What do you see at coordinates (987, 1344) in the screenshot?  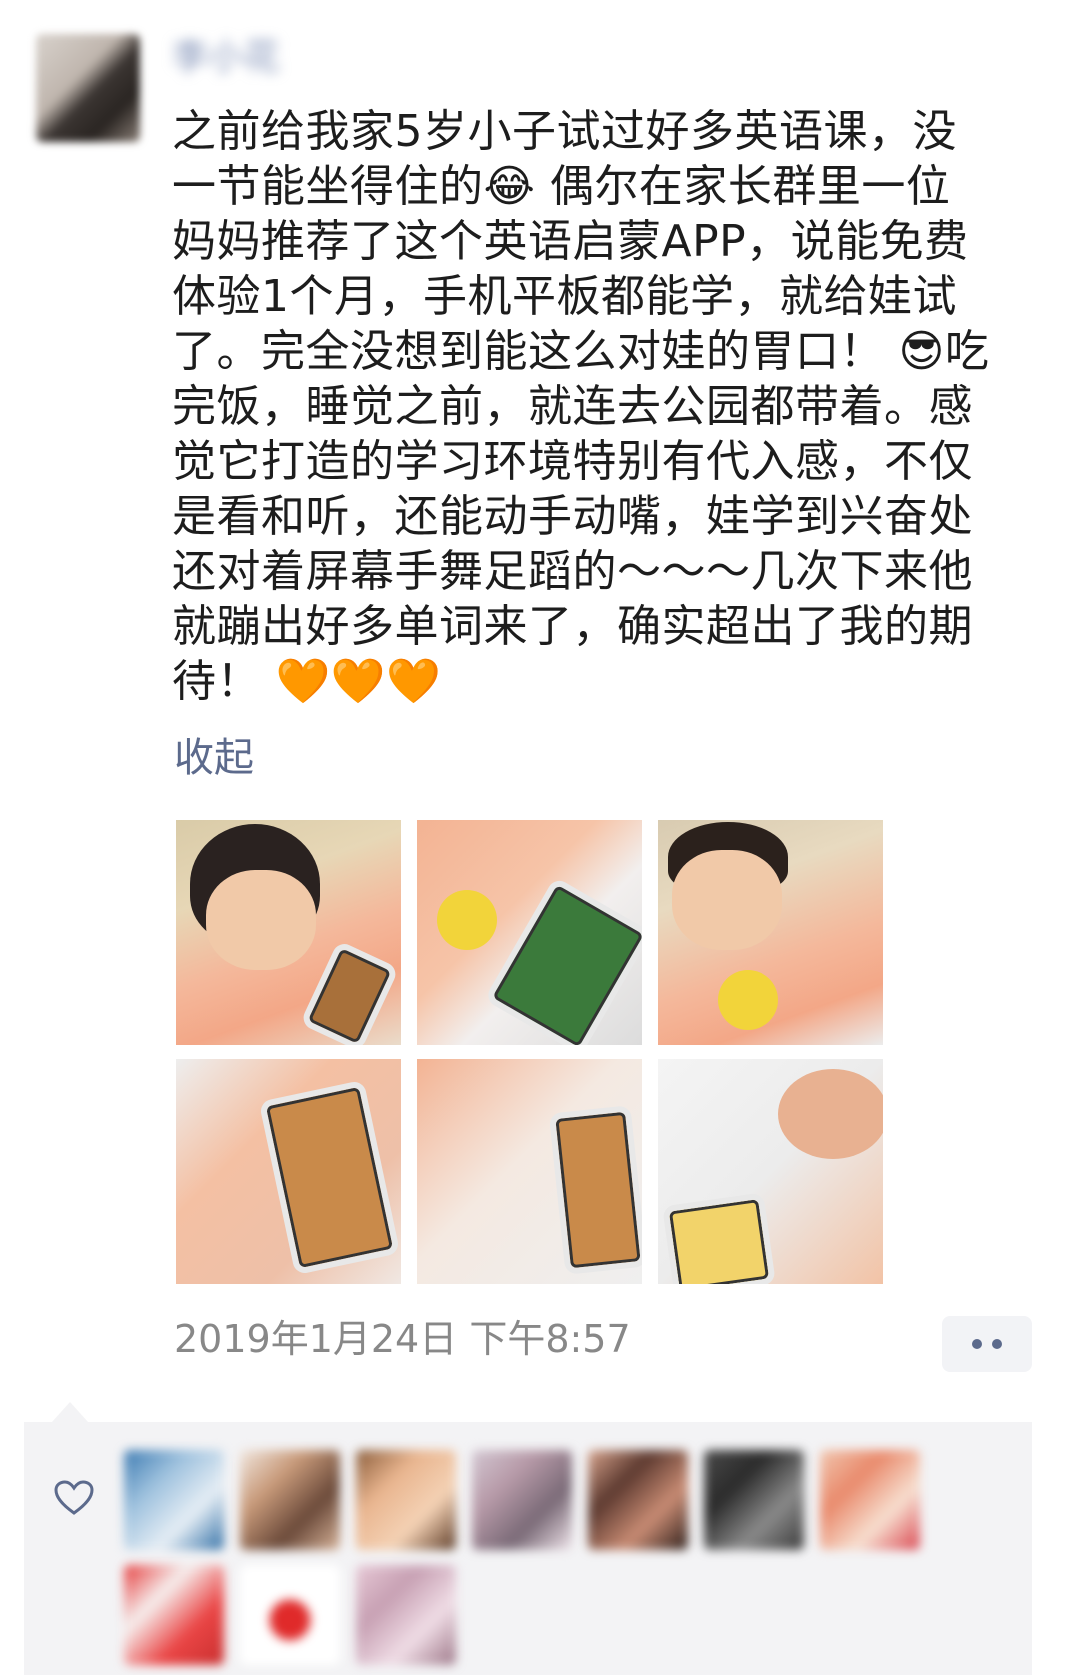 I see `more-button` at bounding box center [987, 1344].